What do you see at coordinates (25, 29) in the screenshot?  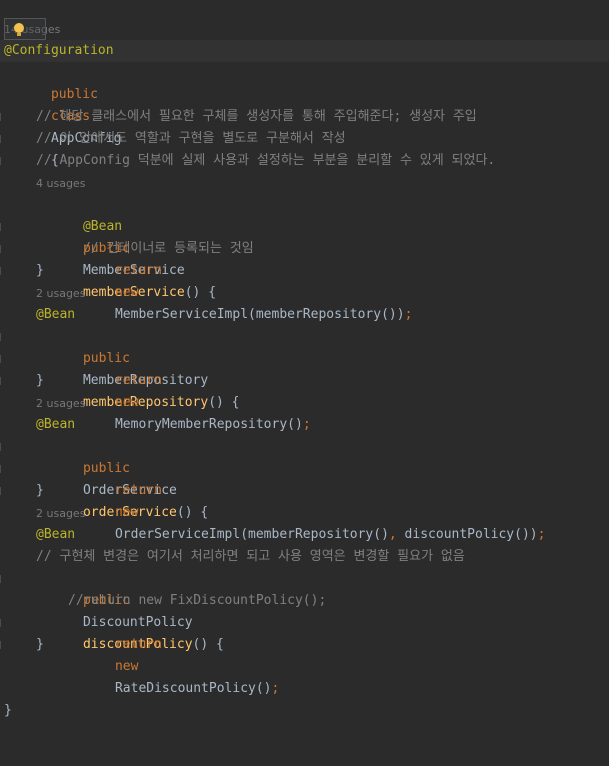 I see `intention-action-box` at bounding box center [25, 29].